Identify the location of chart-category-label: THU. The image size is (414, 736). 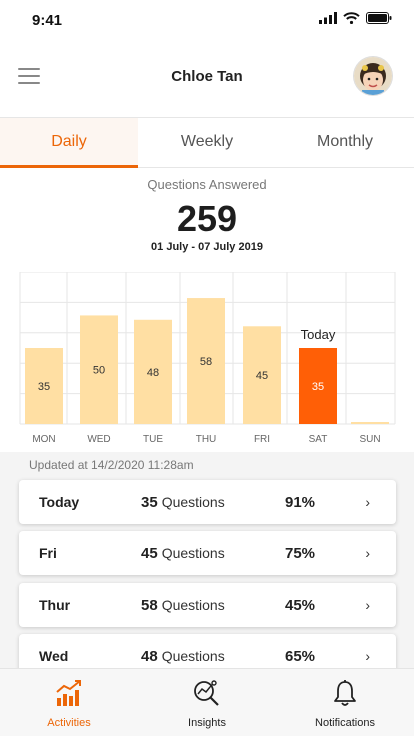
(206, 439).